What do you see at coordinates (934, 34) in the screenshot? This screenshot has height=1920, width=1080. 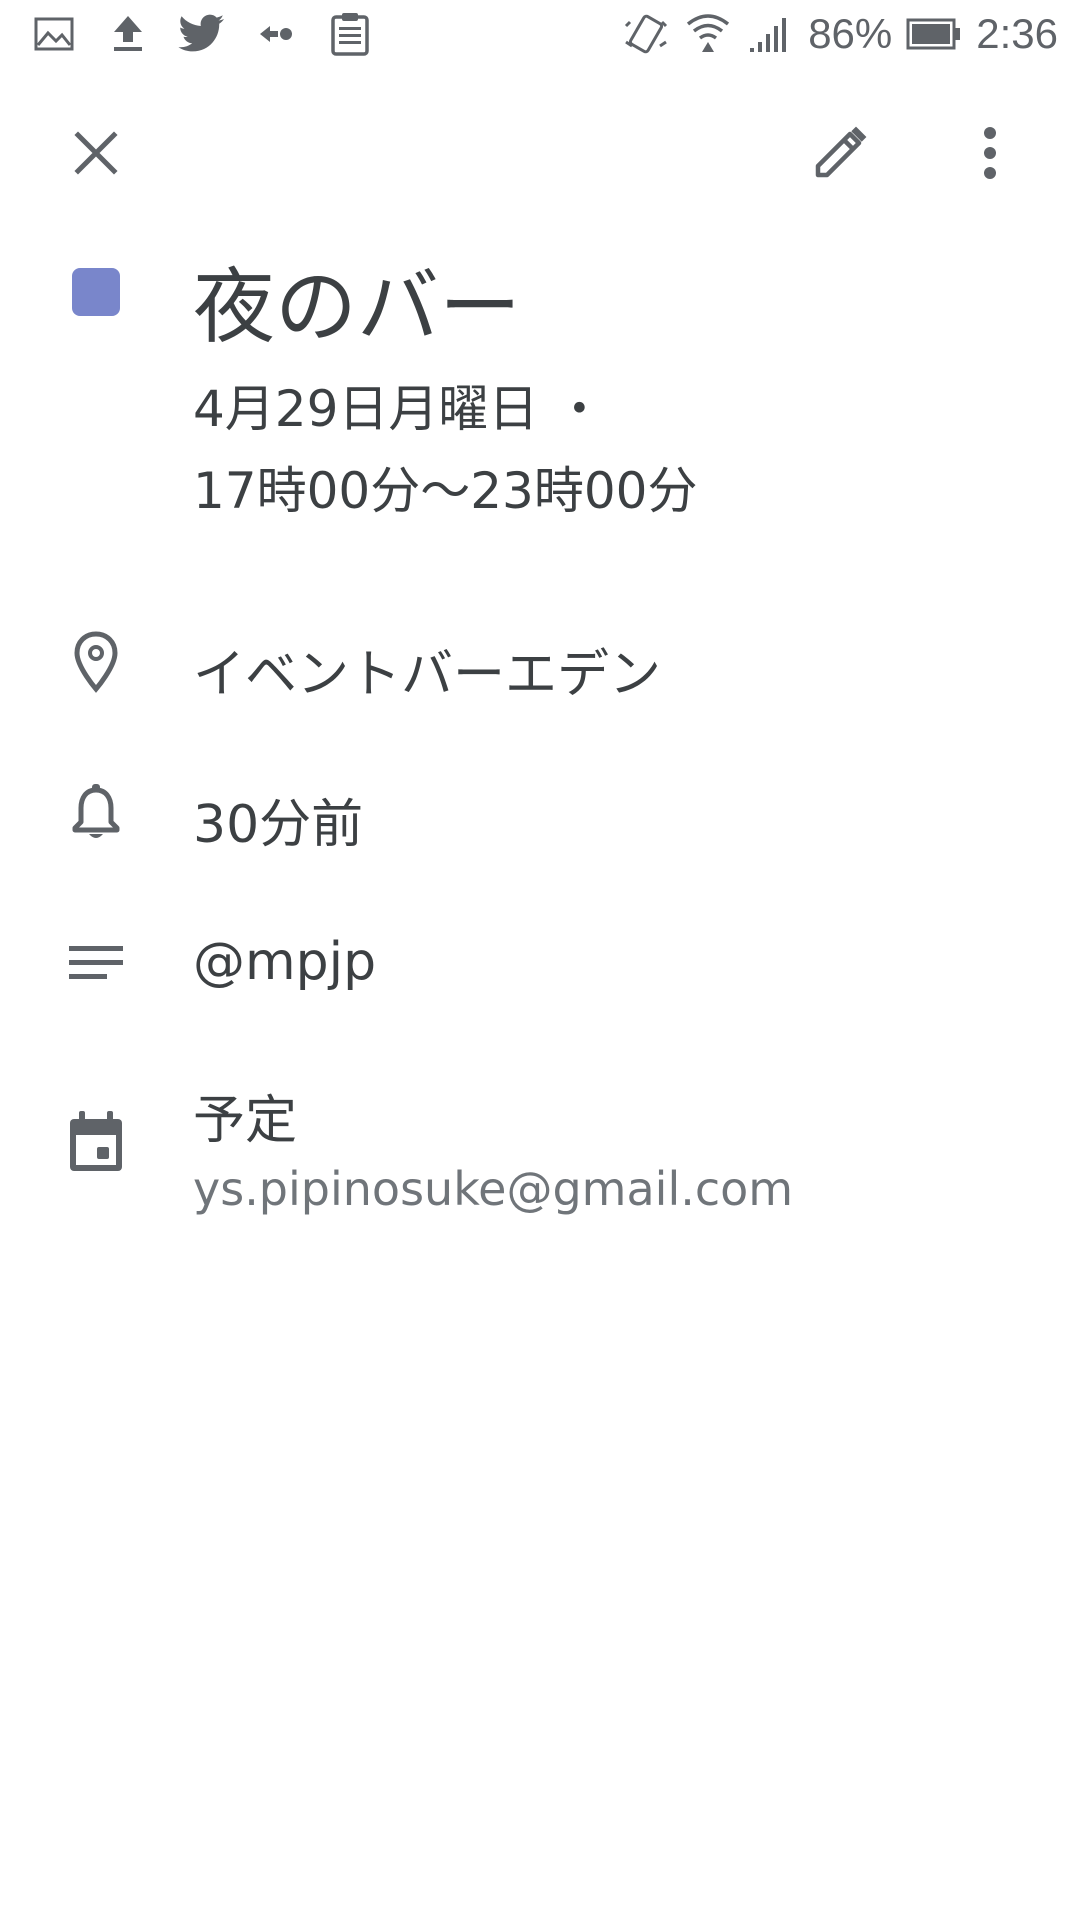 I see `battery-icon` at bounding box center [934, 34].